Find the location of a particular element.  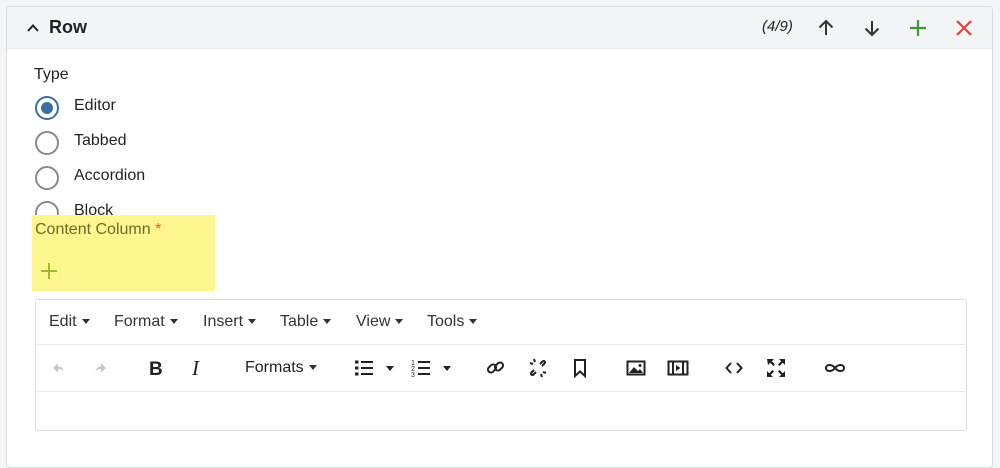

undo-icon is located at coordinates (58, 368).